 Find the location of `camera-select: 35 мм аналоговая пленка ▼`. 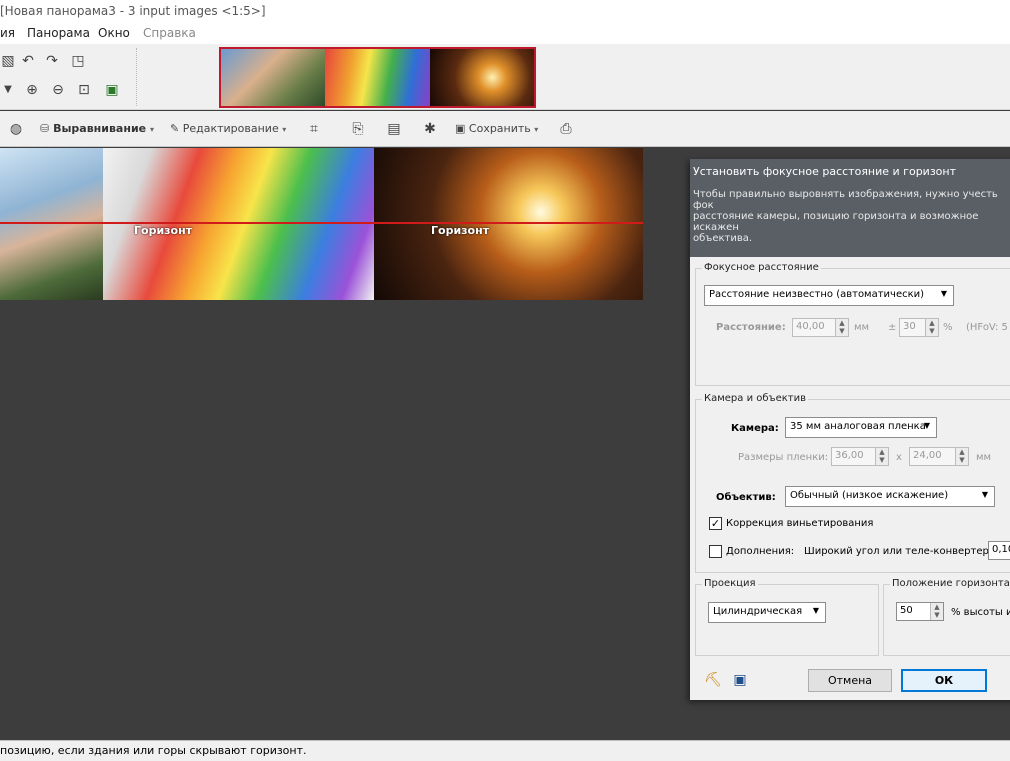

camera-select: 35 мм аналоговая пленка ▼ is located at coordinates (861, 427).